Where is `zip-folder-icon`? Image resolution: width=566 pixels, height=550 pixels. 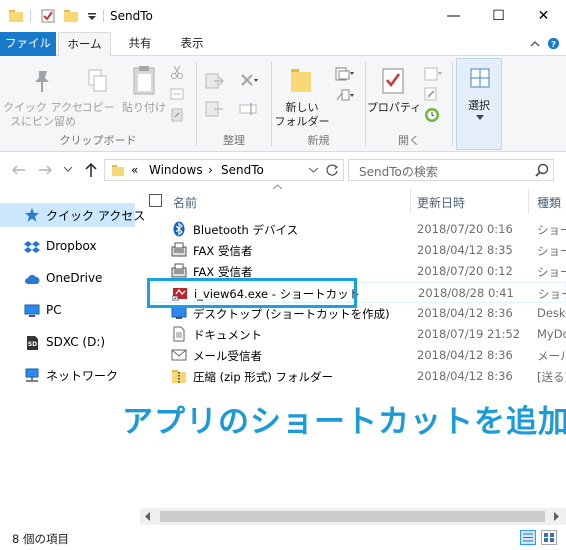
zip-folder-icon is located at coordinates (179, 376).